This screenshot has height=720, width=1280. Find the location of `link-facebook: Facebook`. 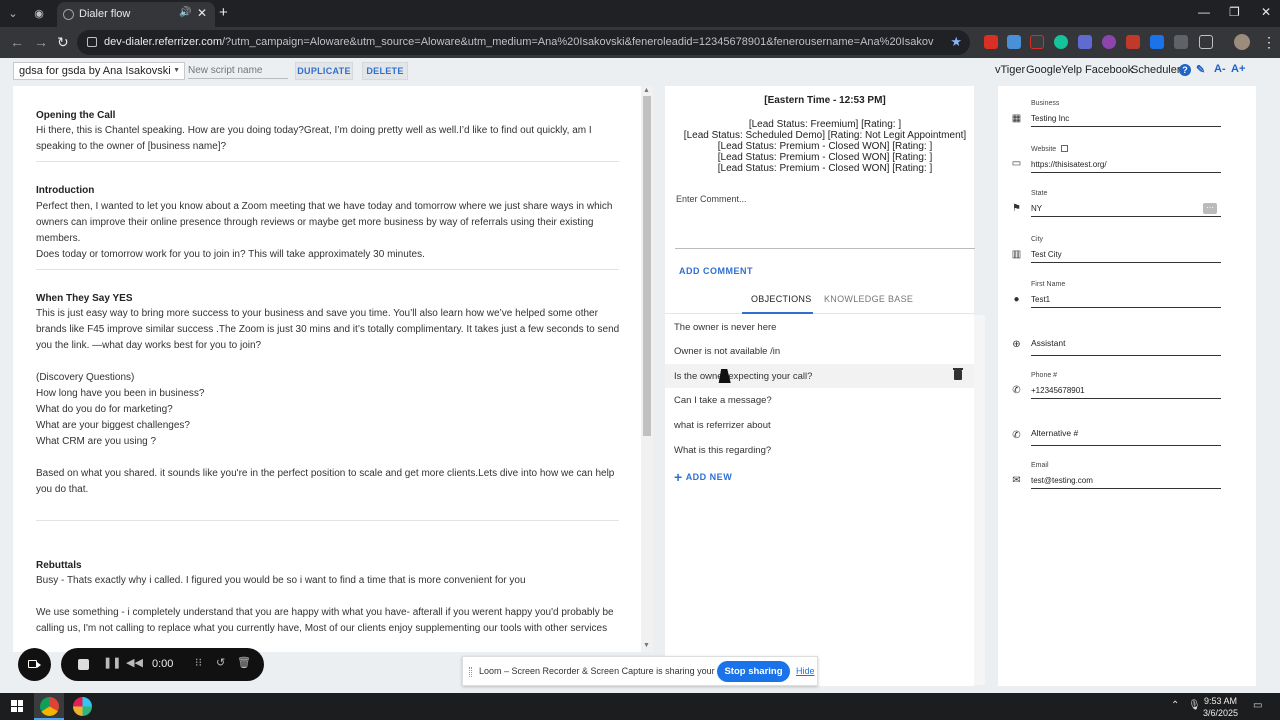

link-facebook: Facebook is located at coordinates (1109, 70).